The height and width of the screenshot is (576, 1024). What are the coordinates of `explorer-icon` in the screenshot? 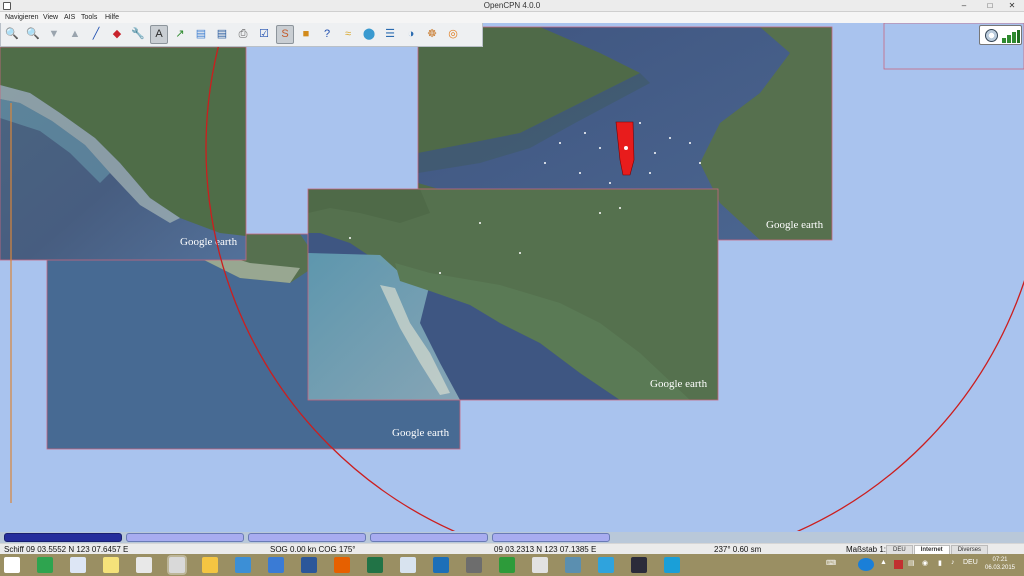 It's located at (210, 565).